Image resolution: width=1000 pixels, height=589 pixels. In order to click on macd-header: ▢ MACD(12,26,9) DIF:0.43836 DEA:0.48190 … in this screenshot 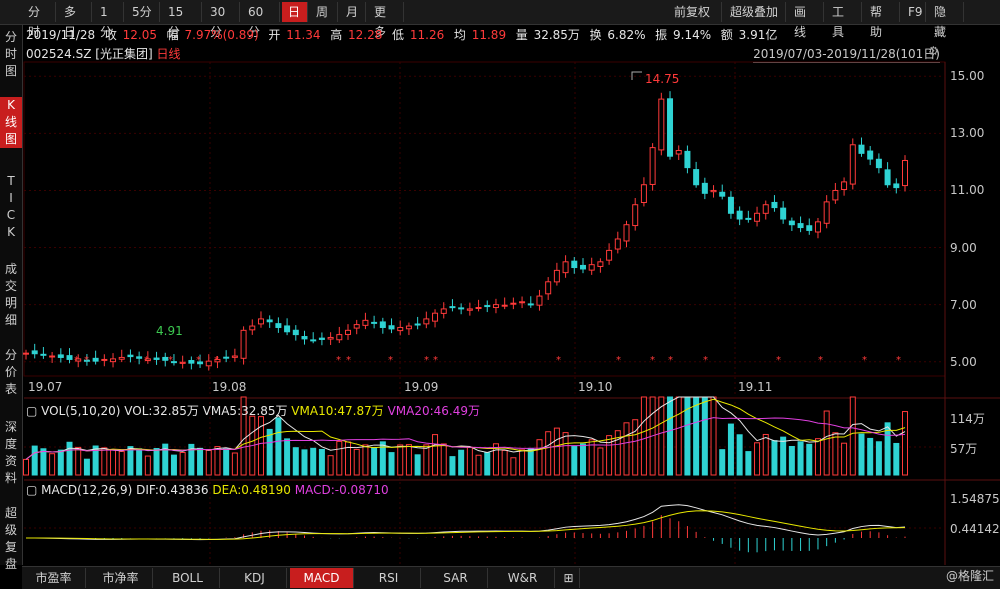, I will do `click(207, 490)`.